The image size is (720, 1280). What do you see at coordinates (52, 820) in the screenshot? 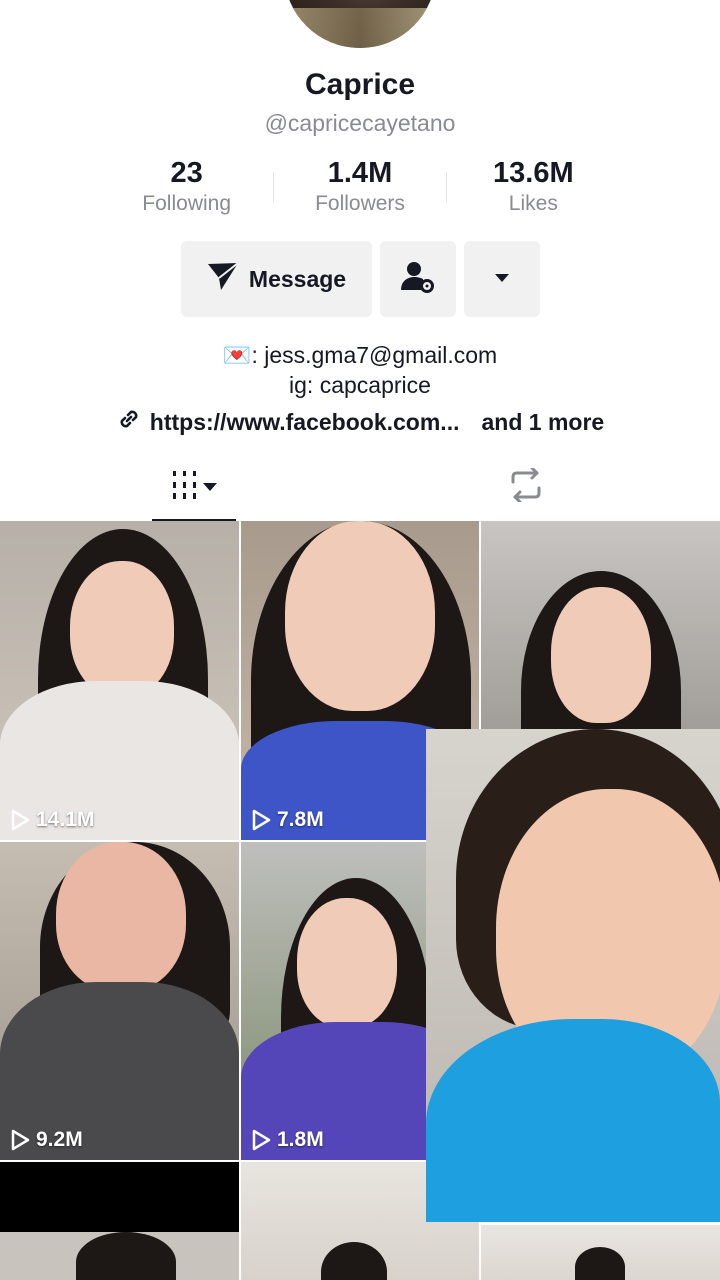
I see `video-view-count: 14.1M` at bounding box center [52, 820].